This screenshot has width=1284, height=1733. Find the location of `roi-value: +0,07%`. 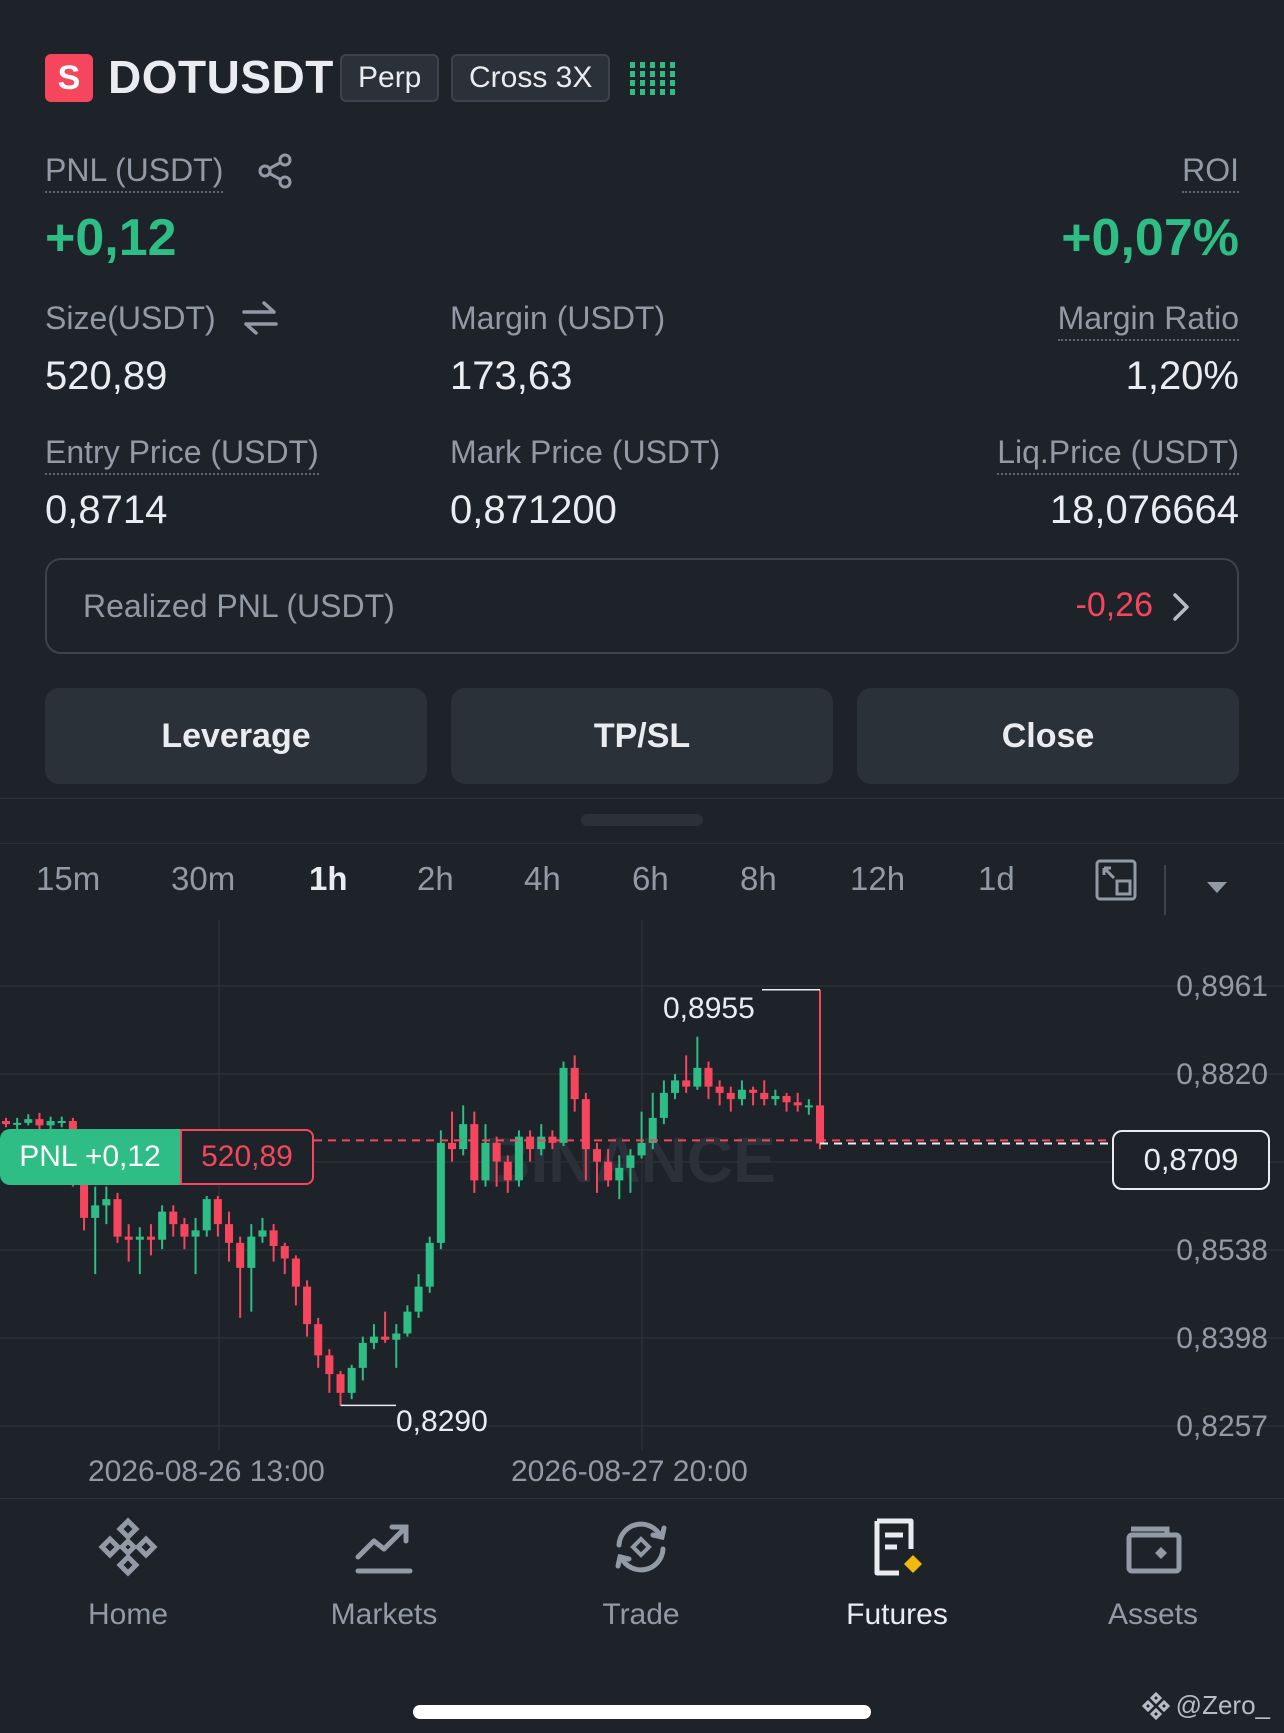

roi-value: +0,07% is located at coordinates (1150, 238).